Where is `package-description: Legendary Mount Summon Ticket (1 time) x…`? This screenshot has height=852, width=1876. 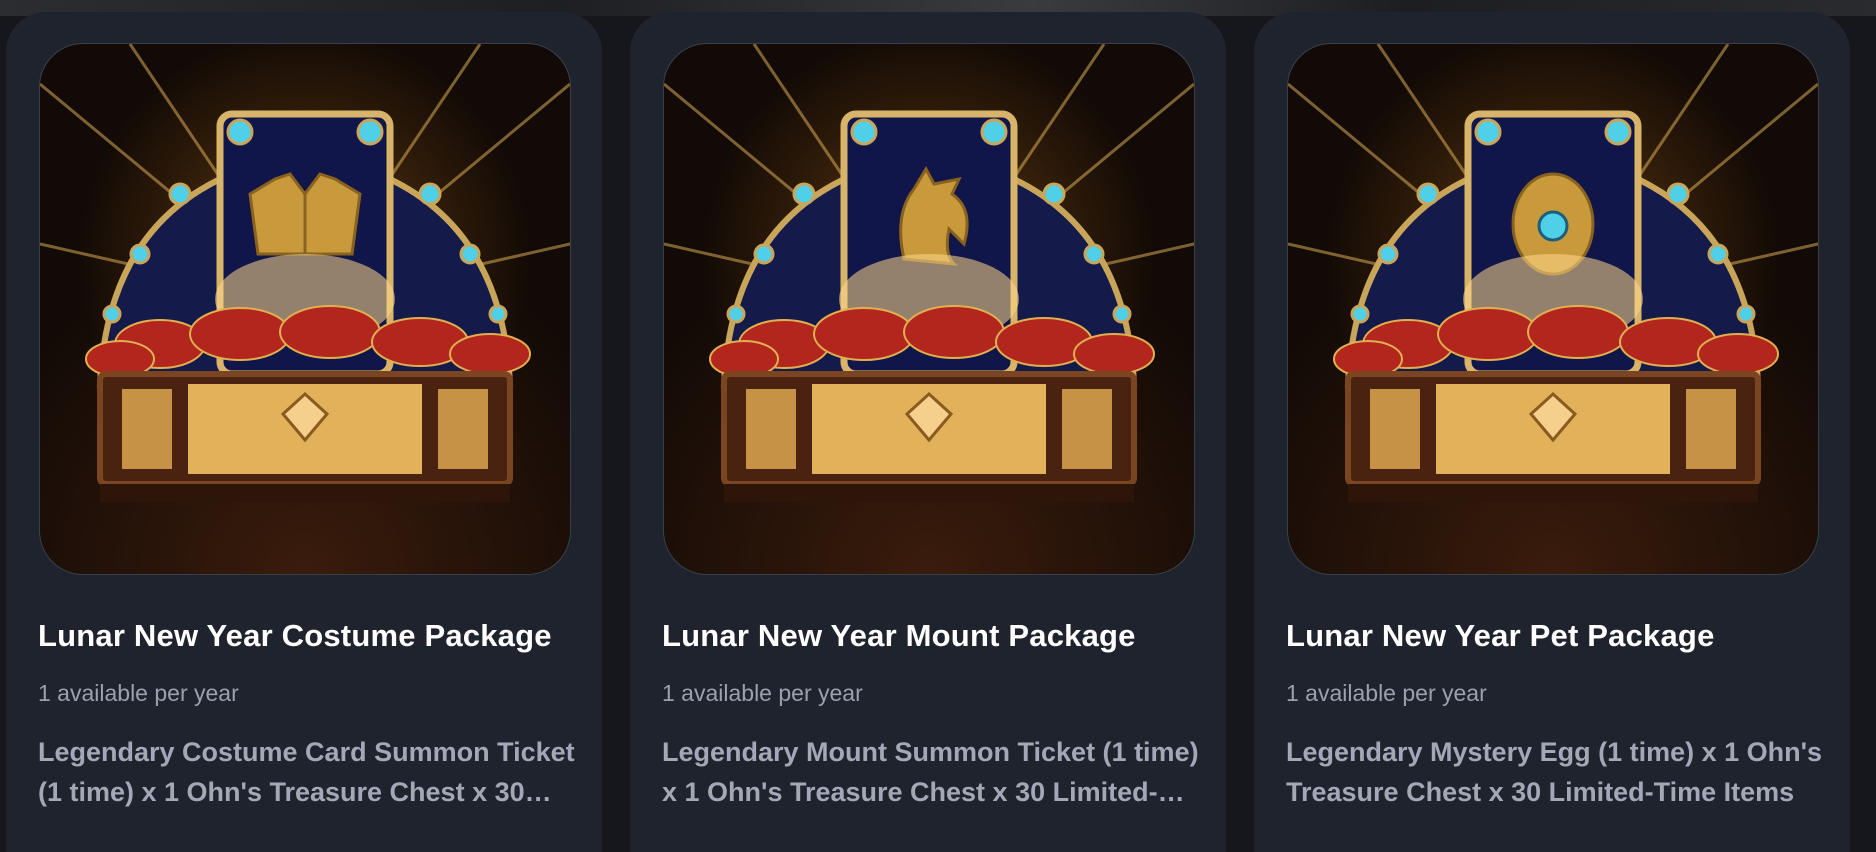
package-description: Legendary Mount Summon Ticket (1 time) x… is located at coordinates (930, 772).